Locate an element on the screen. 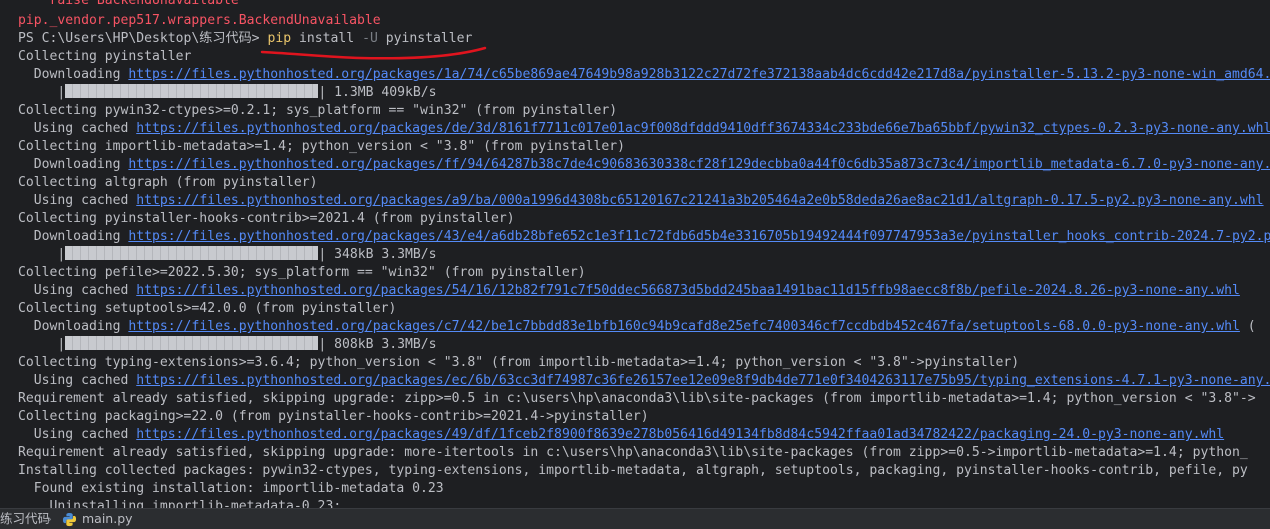  breadcrumb-folder: 练习代码 is located at coordinates (25, 519).